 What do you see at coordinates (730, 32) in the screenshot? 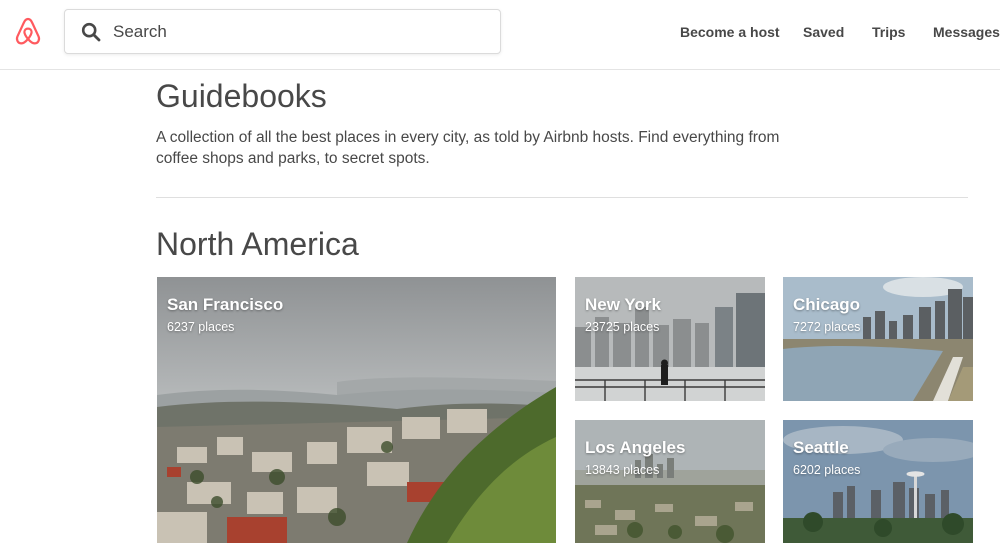
I see `nav-become-a-host: Become a host` at bounding box center [730, 32].